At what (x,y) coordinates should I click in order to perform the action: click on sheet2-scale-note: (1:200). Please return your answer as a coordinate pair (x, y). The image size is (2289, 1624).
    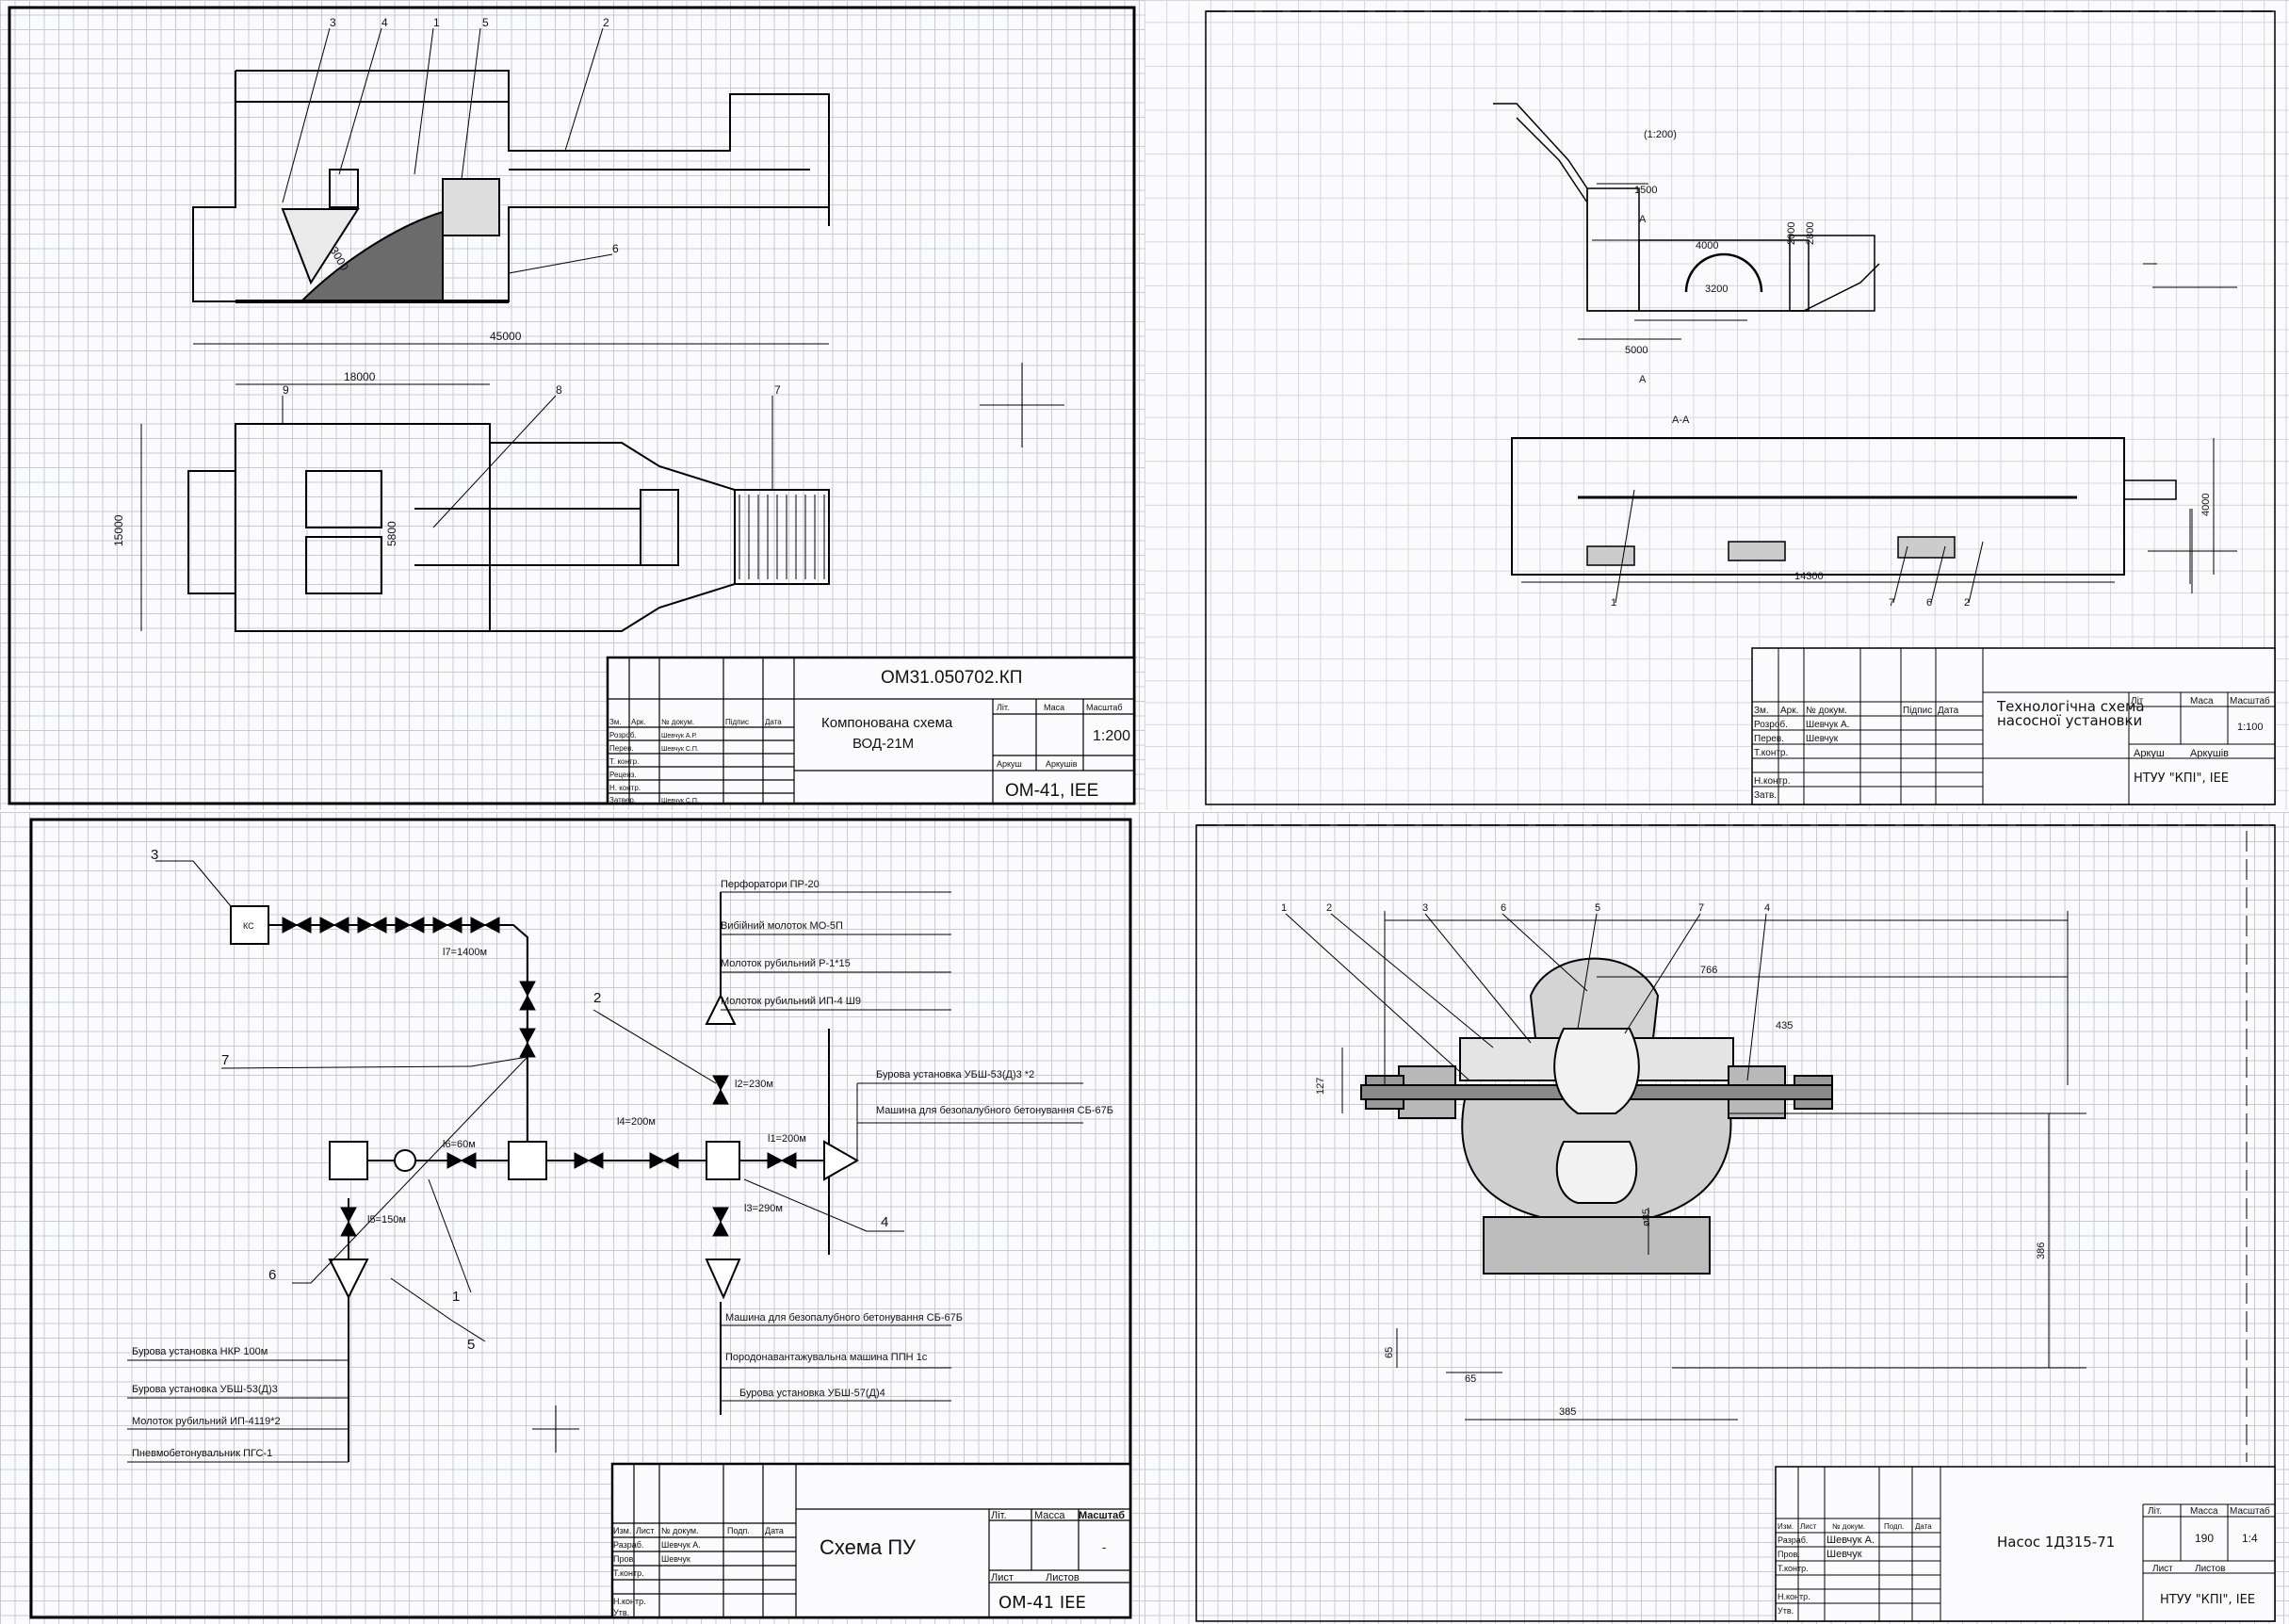
    Looking at the image, I should click on (1660, 135).